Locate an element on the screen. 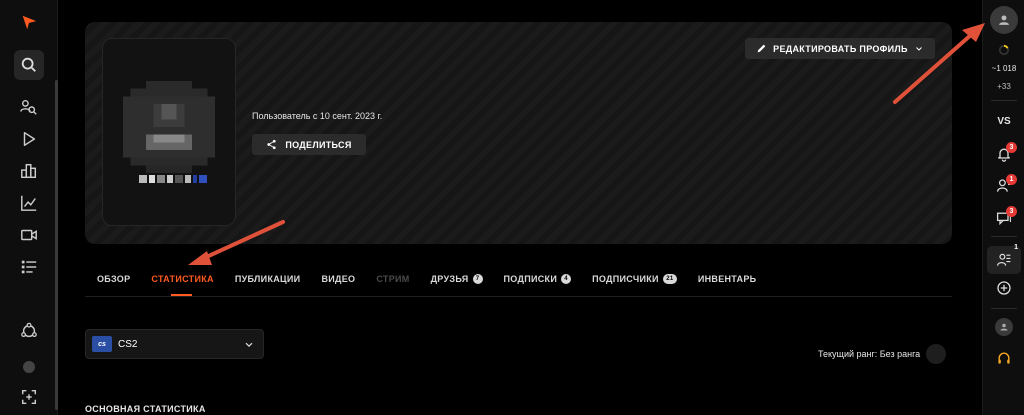 This screenshot has width=1024, height=415. game-select: cs CS2 is located at coordinates (174, 344).